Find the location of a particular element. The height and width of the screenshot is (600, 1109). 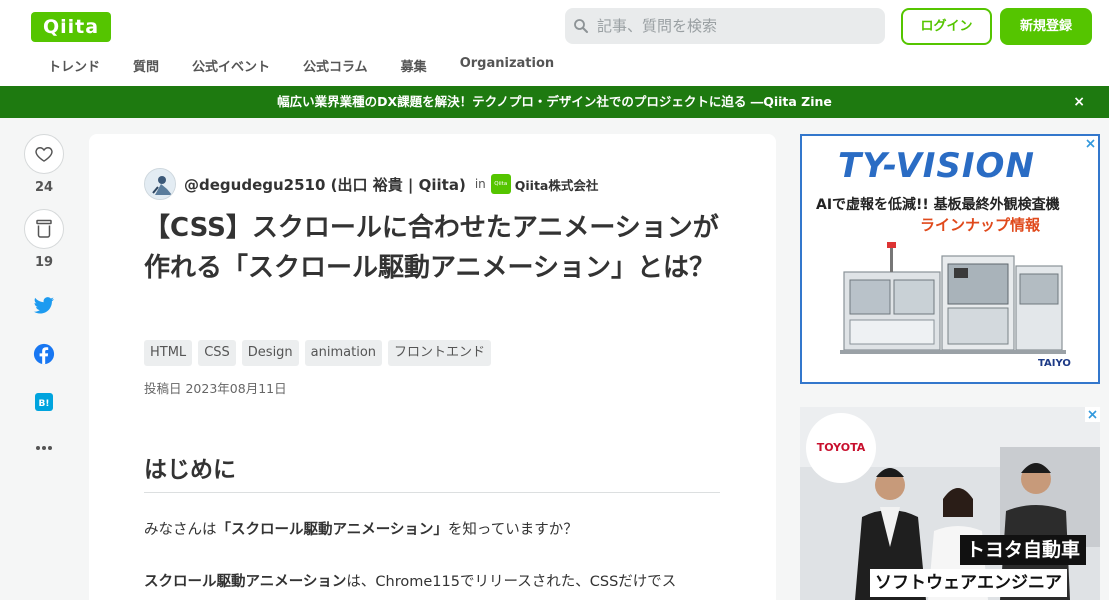

share-twitter is located at coordinates (44, 306).